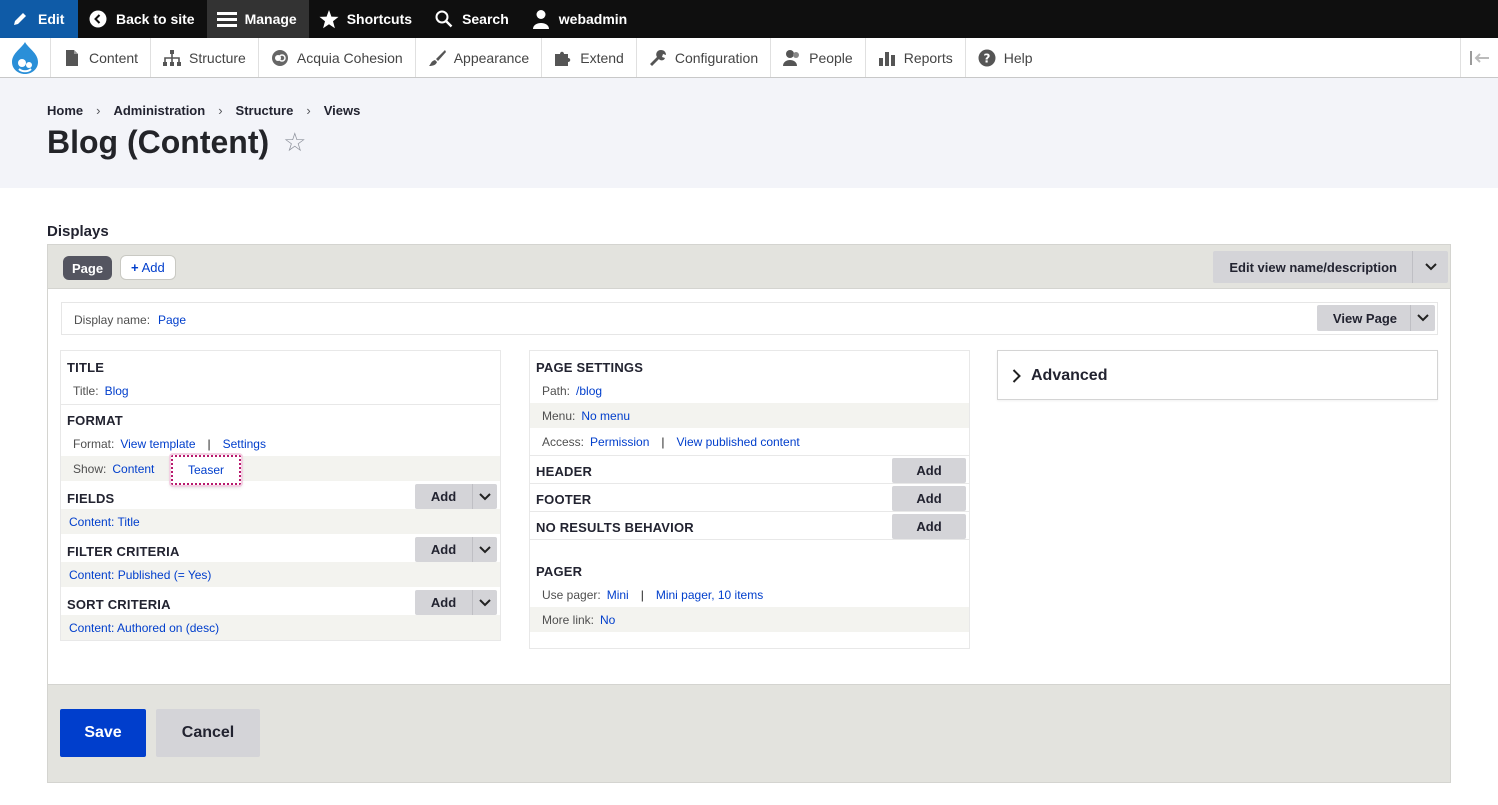 This screenshot has width=1498, height=805. I want to click on save-button: Save, so click(103, 733).